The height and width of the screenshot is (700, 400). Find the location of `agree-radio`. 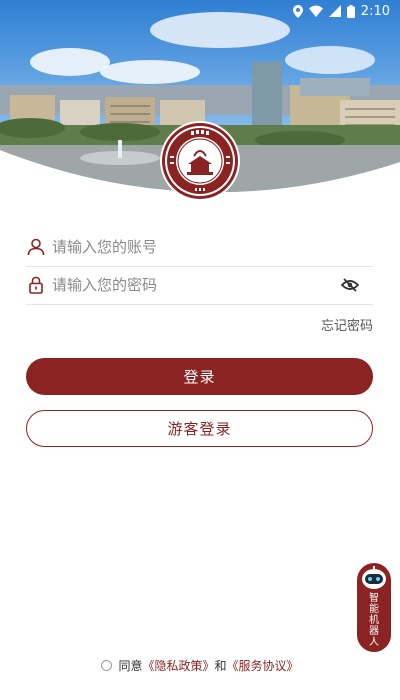

agree-radio is located at coordinates (107, 665).